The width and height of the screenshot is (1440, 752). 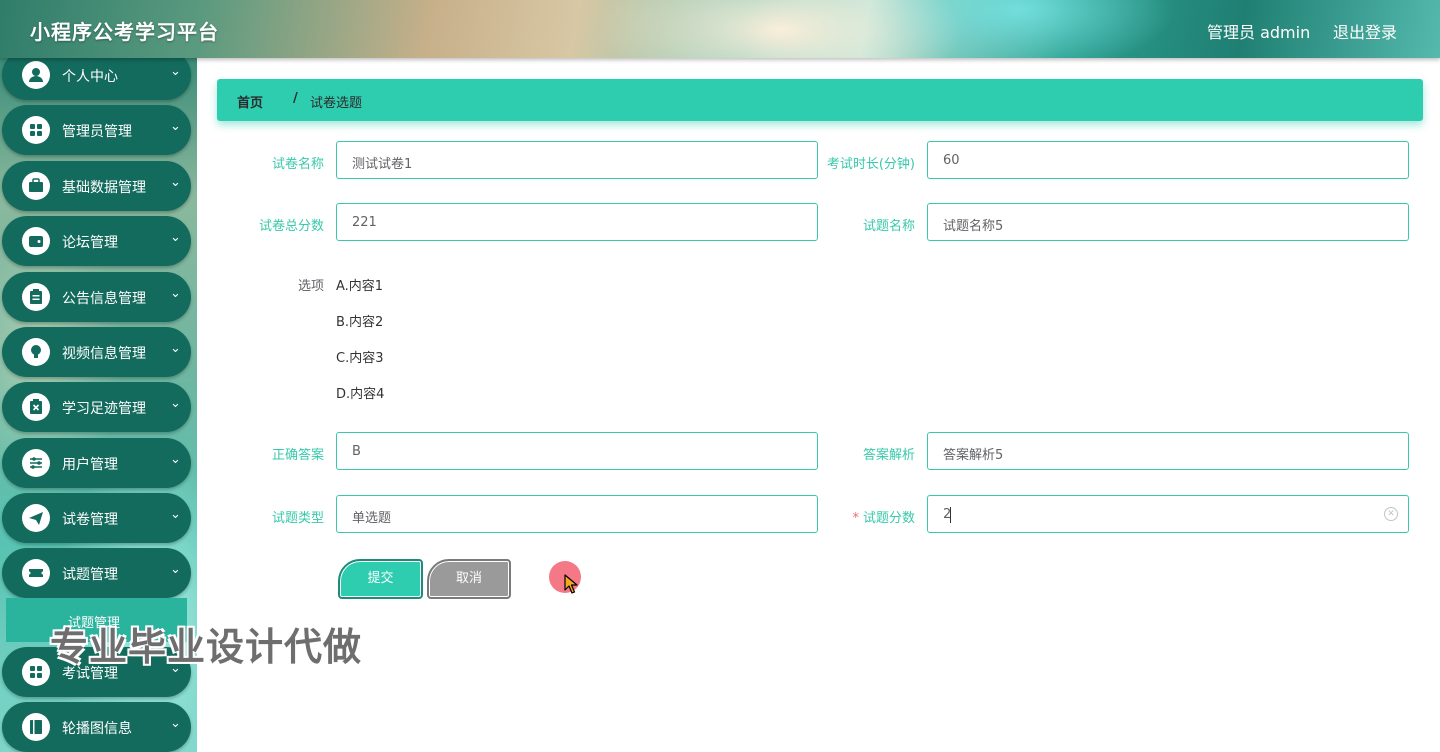 I want to click on sidebar-item-carousel: 轮播图信息 ⌄, so click(x=96, y=727).